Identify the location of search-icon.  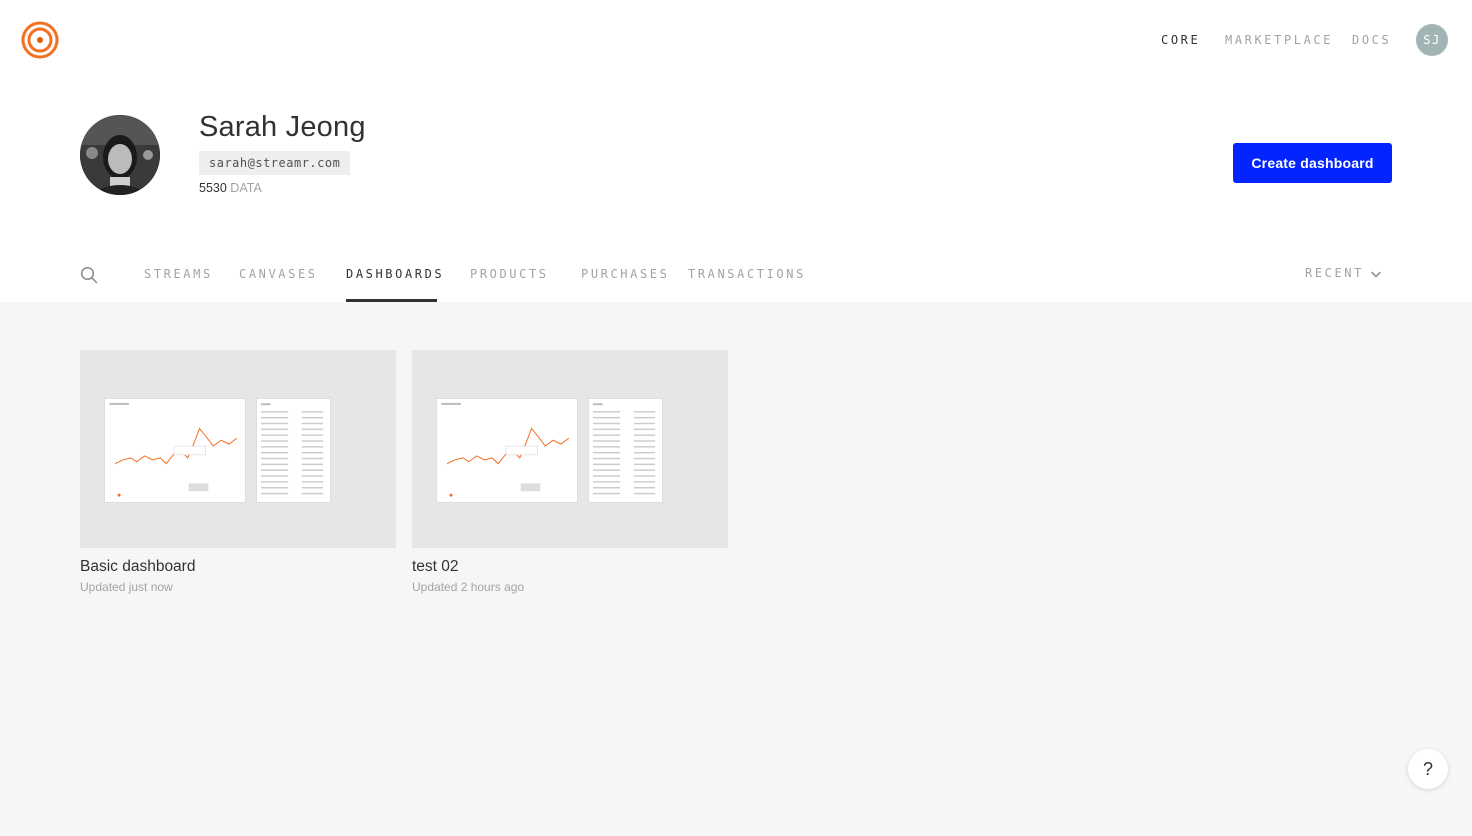
(89, 275).